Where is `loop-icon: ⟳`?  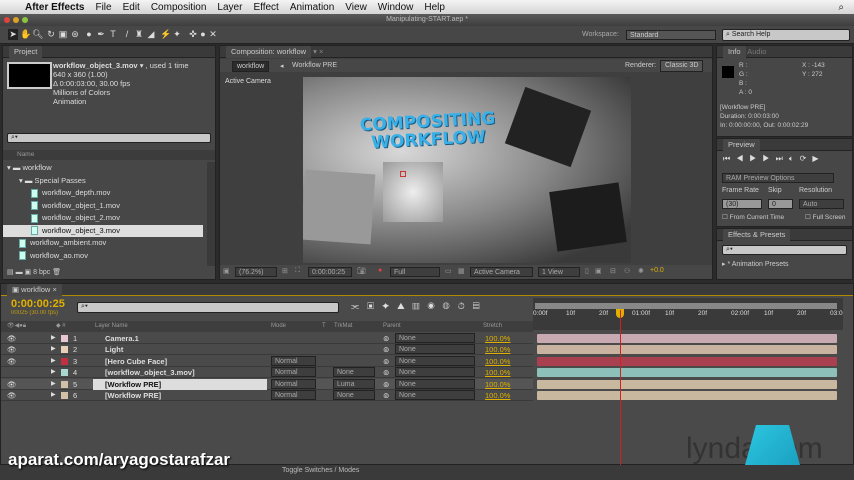
loop-icon: ⟳ is located at coordinates (806, 158).